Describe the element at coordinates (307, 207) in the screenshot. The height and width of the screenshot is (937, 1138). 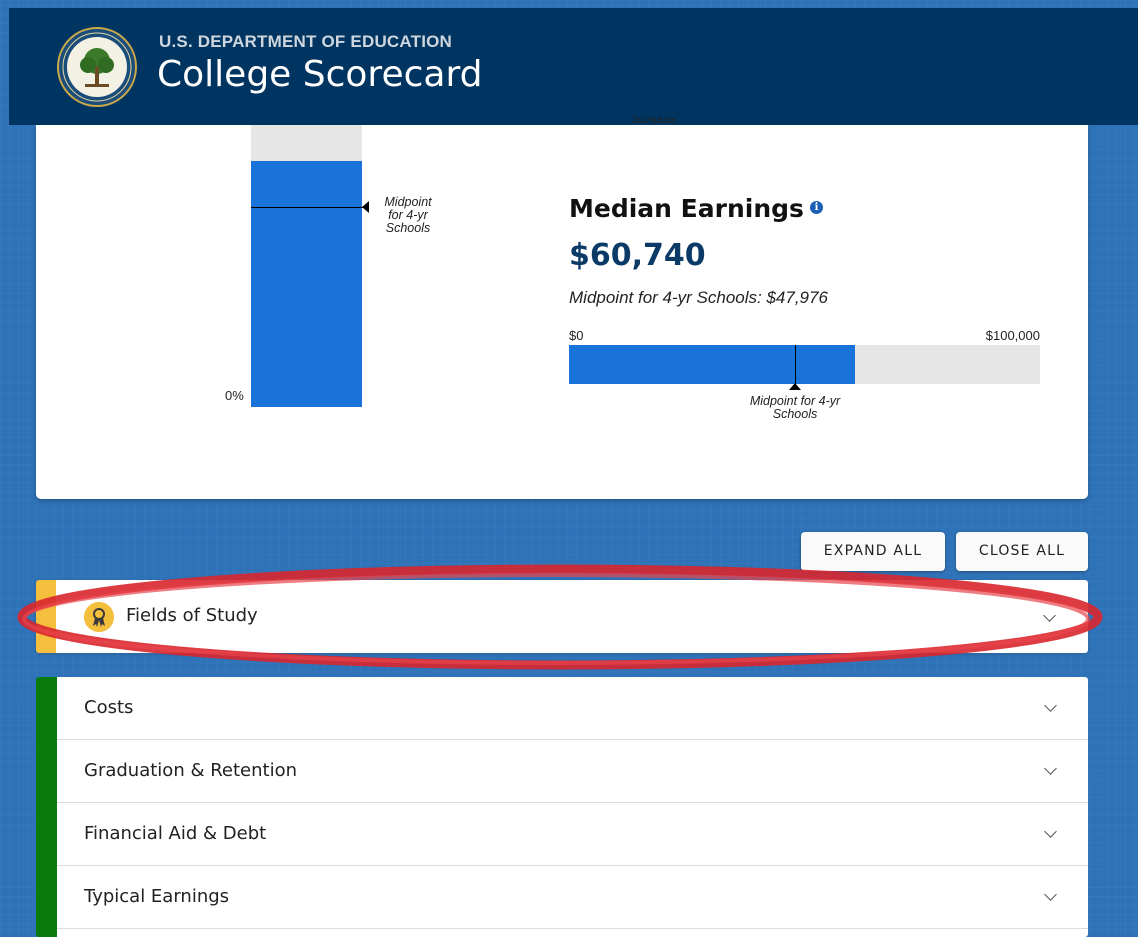
I see `graduation-midpoint-line` at that location.